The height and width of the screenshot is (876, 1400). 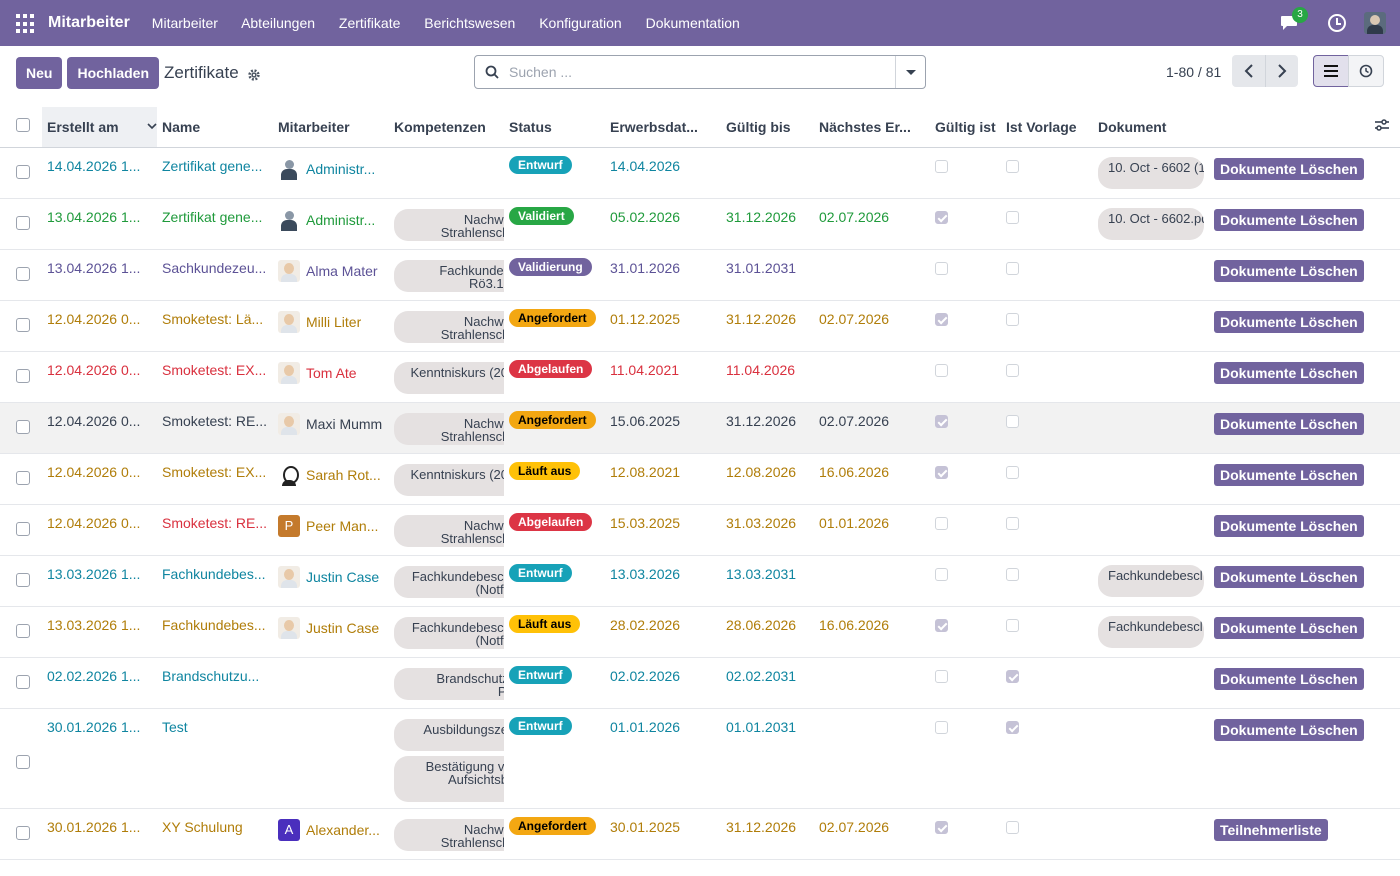 I want to click on col-gueltig-bis: Gültig bis, so click(x=767, y=127).